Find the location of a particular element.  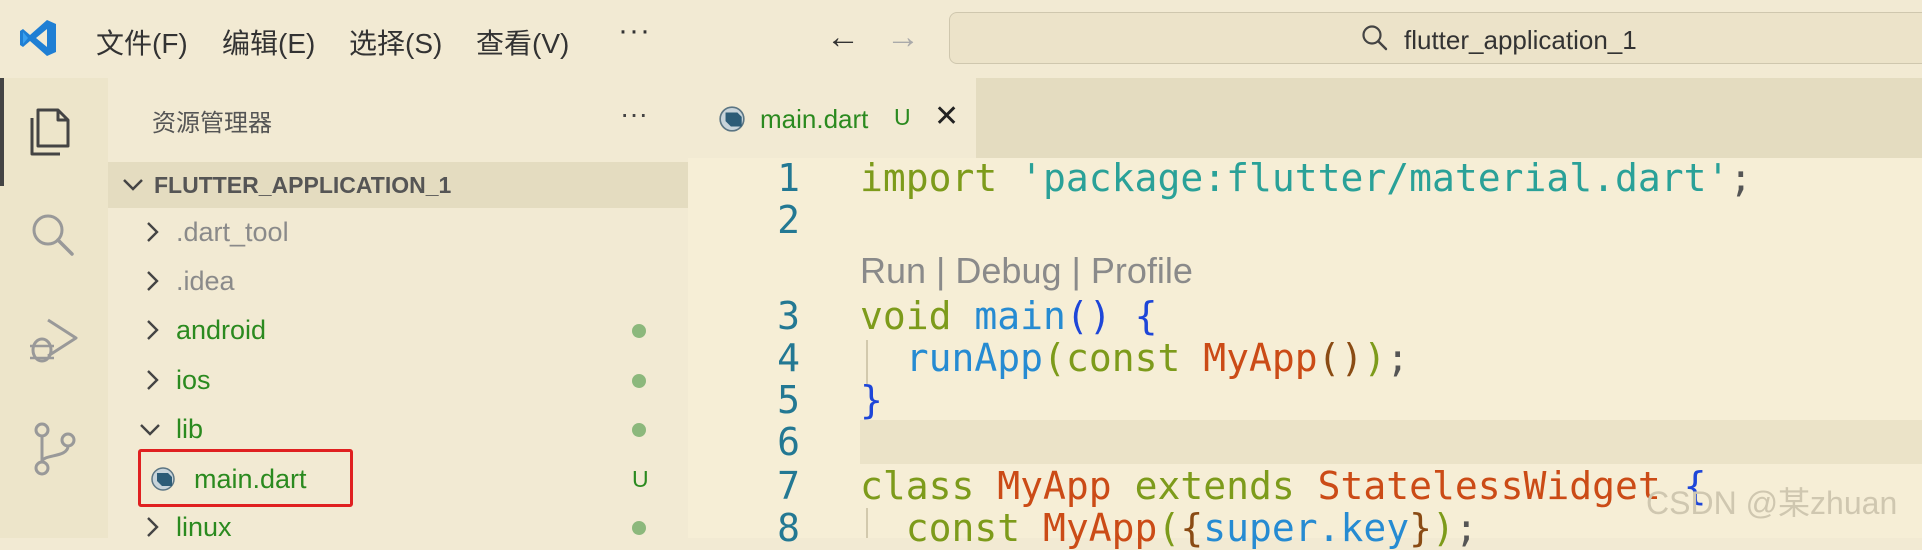

class-name: StatelessWidget is located at coordinates (1489, 486).